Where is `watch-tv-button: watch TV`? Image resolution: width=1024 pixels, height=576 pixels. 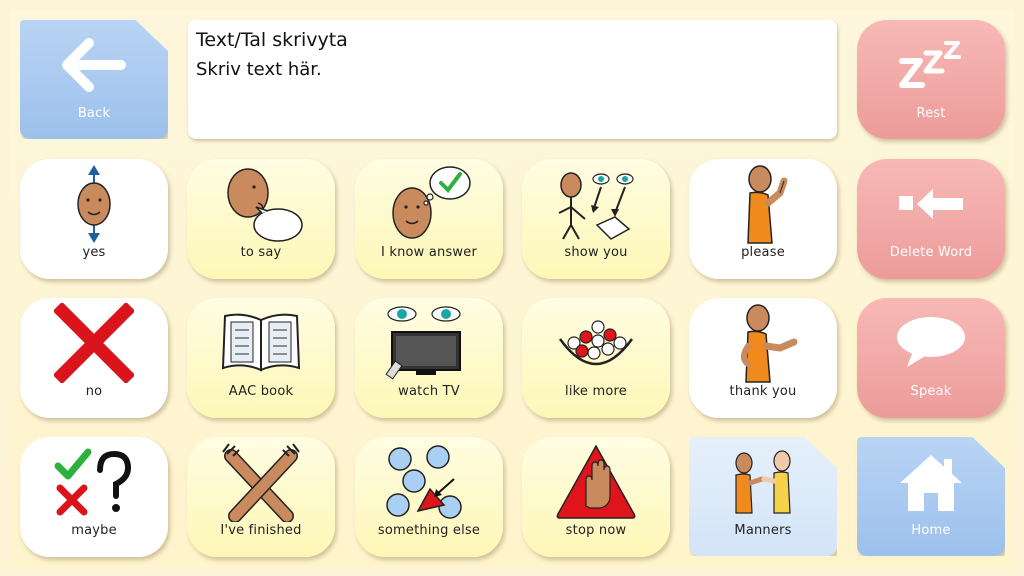 watch-tv-button: watch TV is located at coordinates (429, 358).